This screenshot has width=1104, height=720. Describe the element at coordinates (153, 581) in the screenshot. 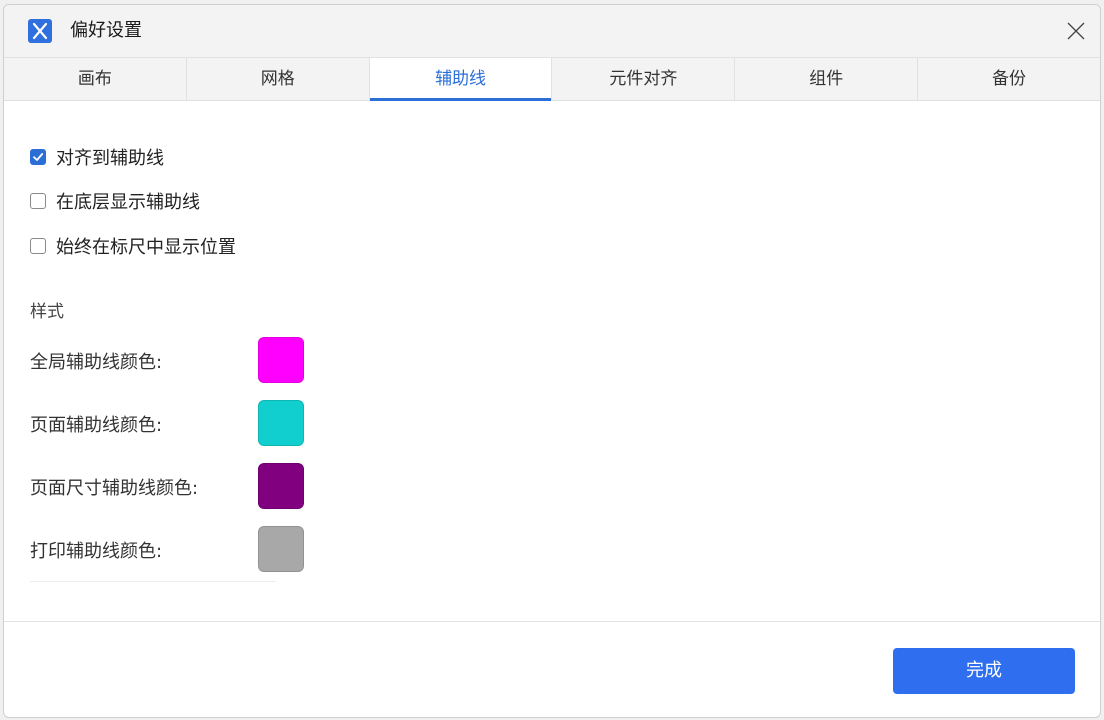

I see `section-divider` at that location.